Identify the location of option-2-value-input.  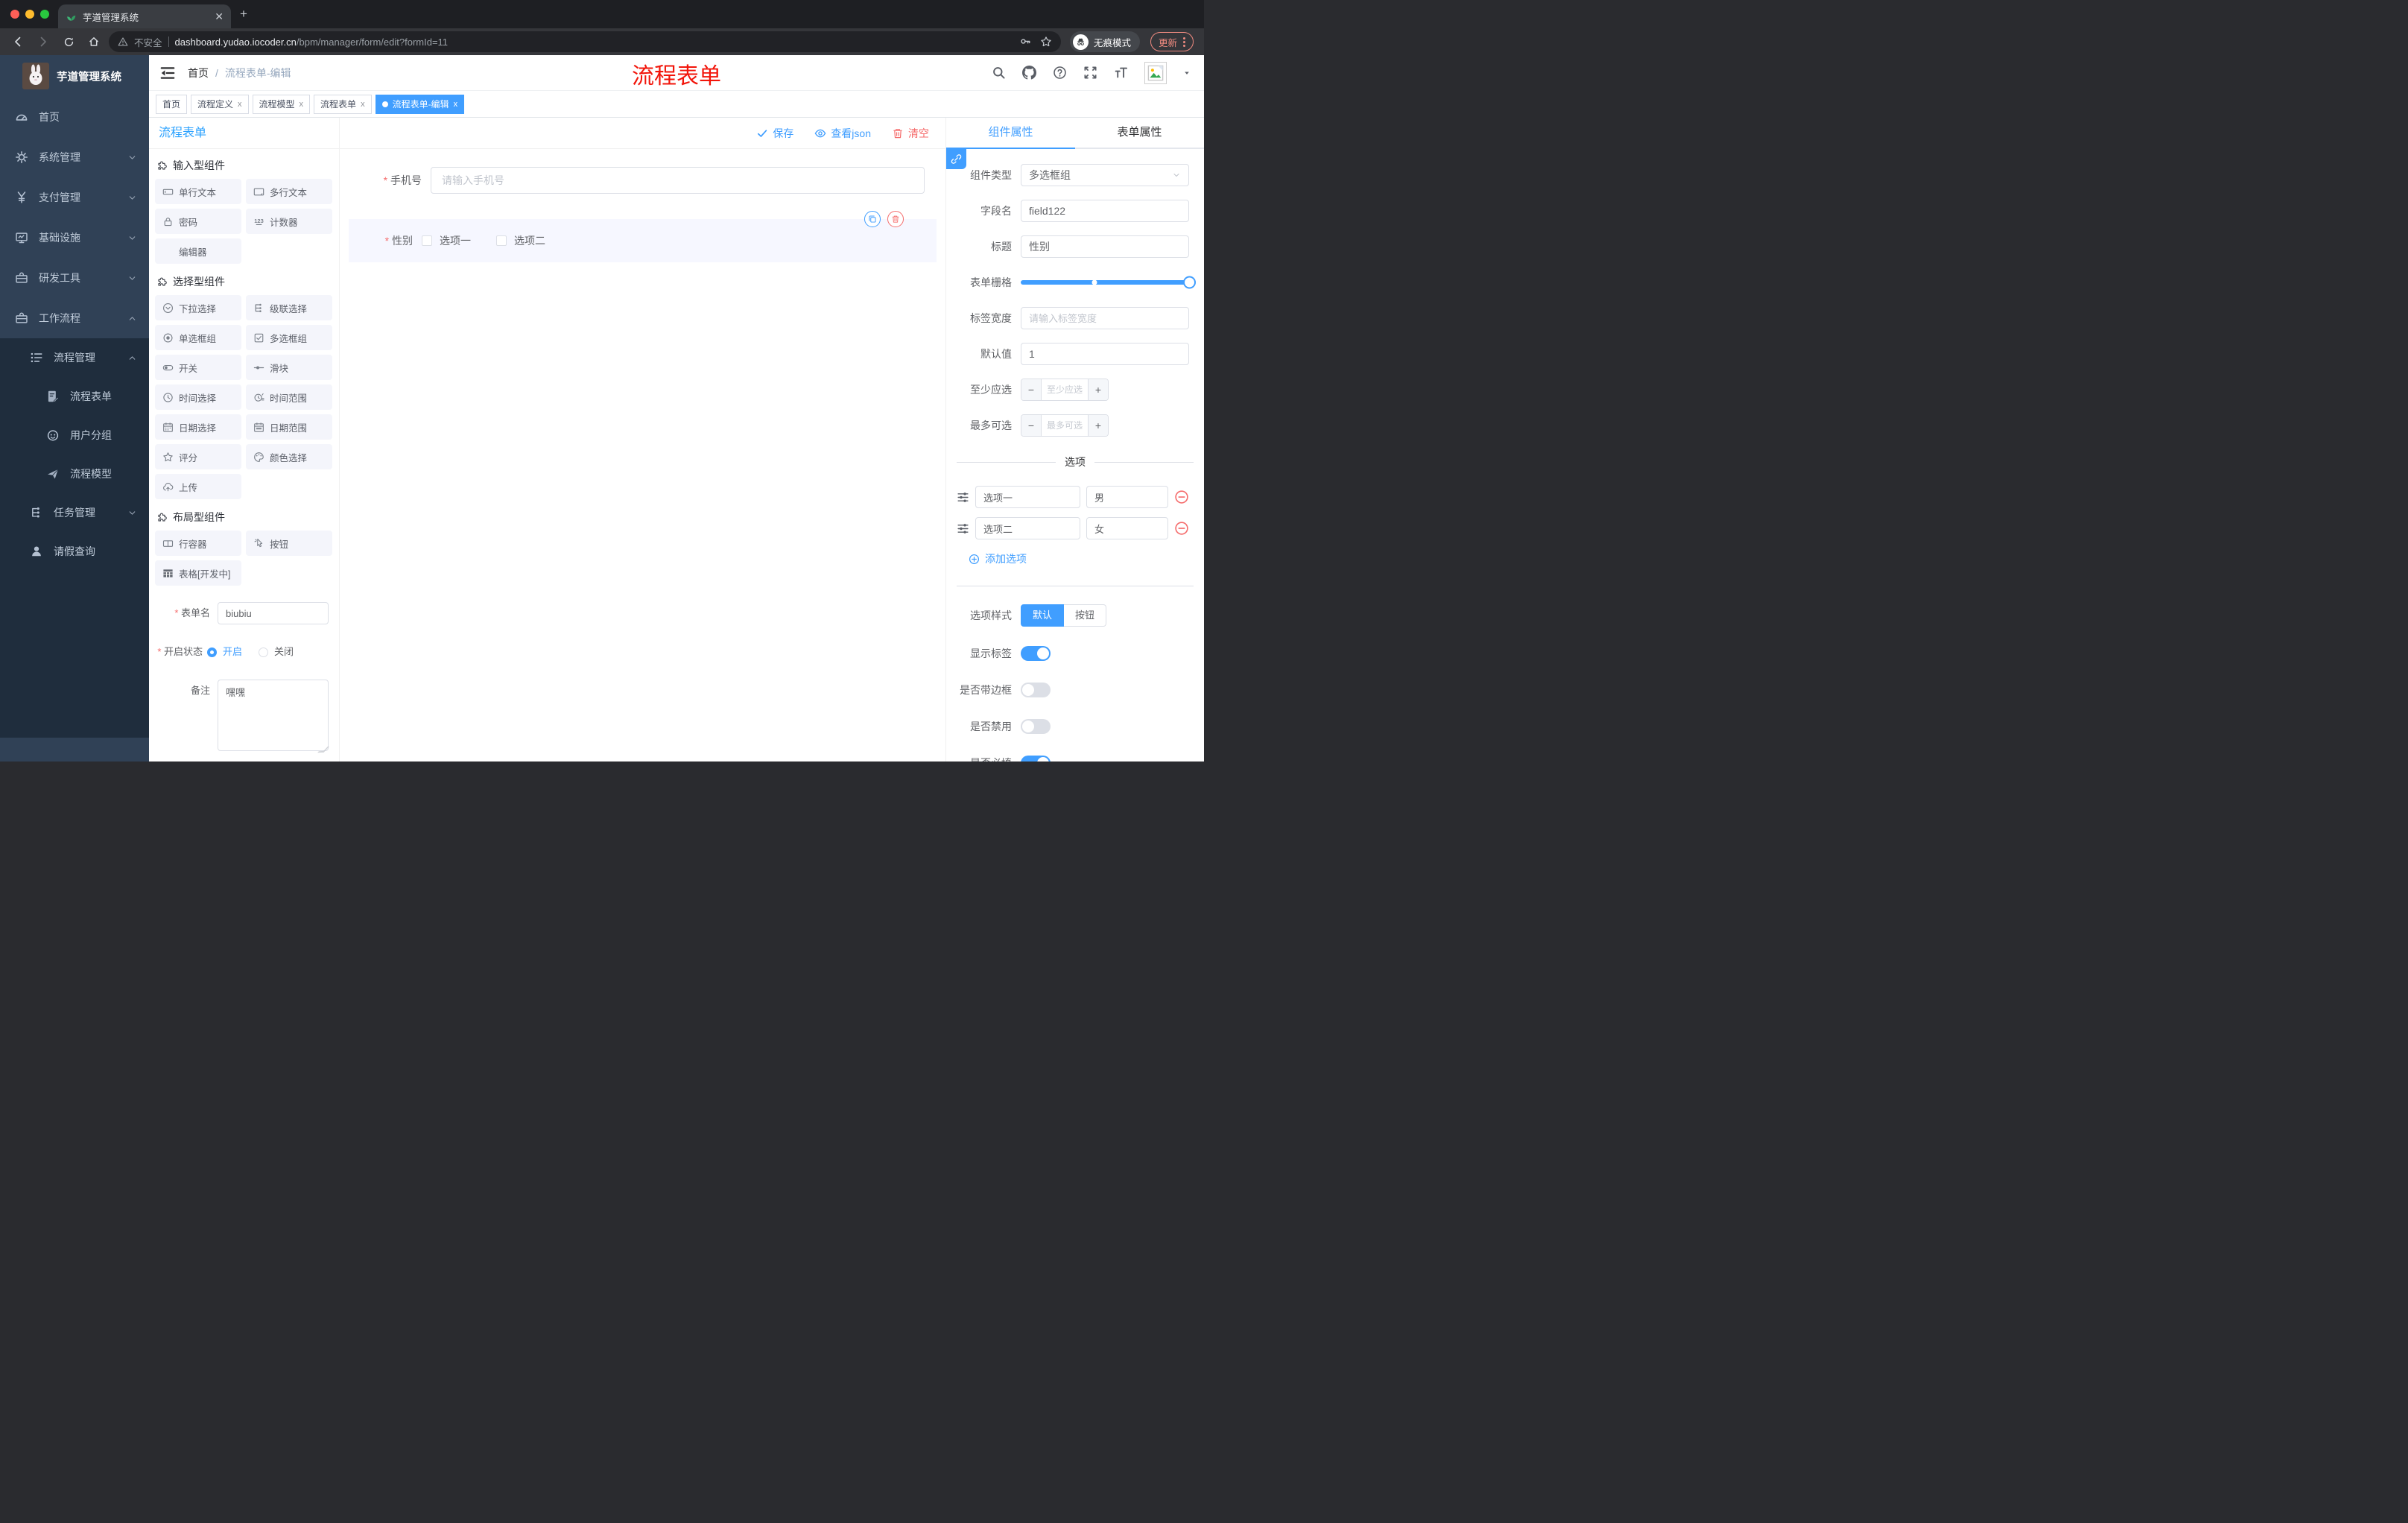
(1127, 528).